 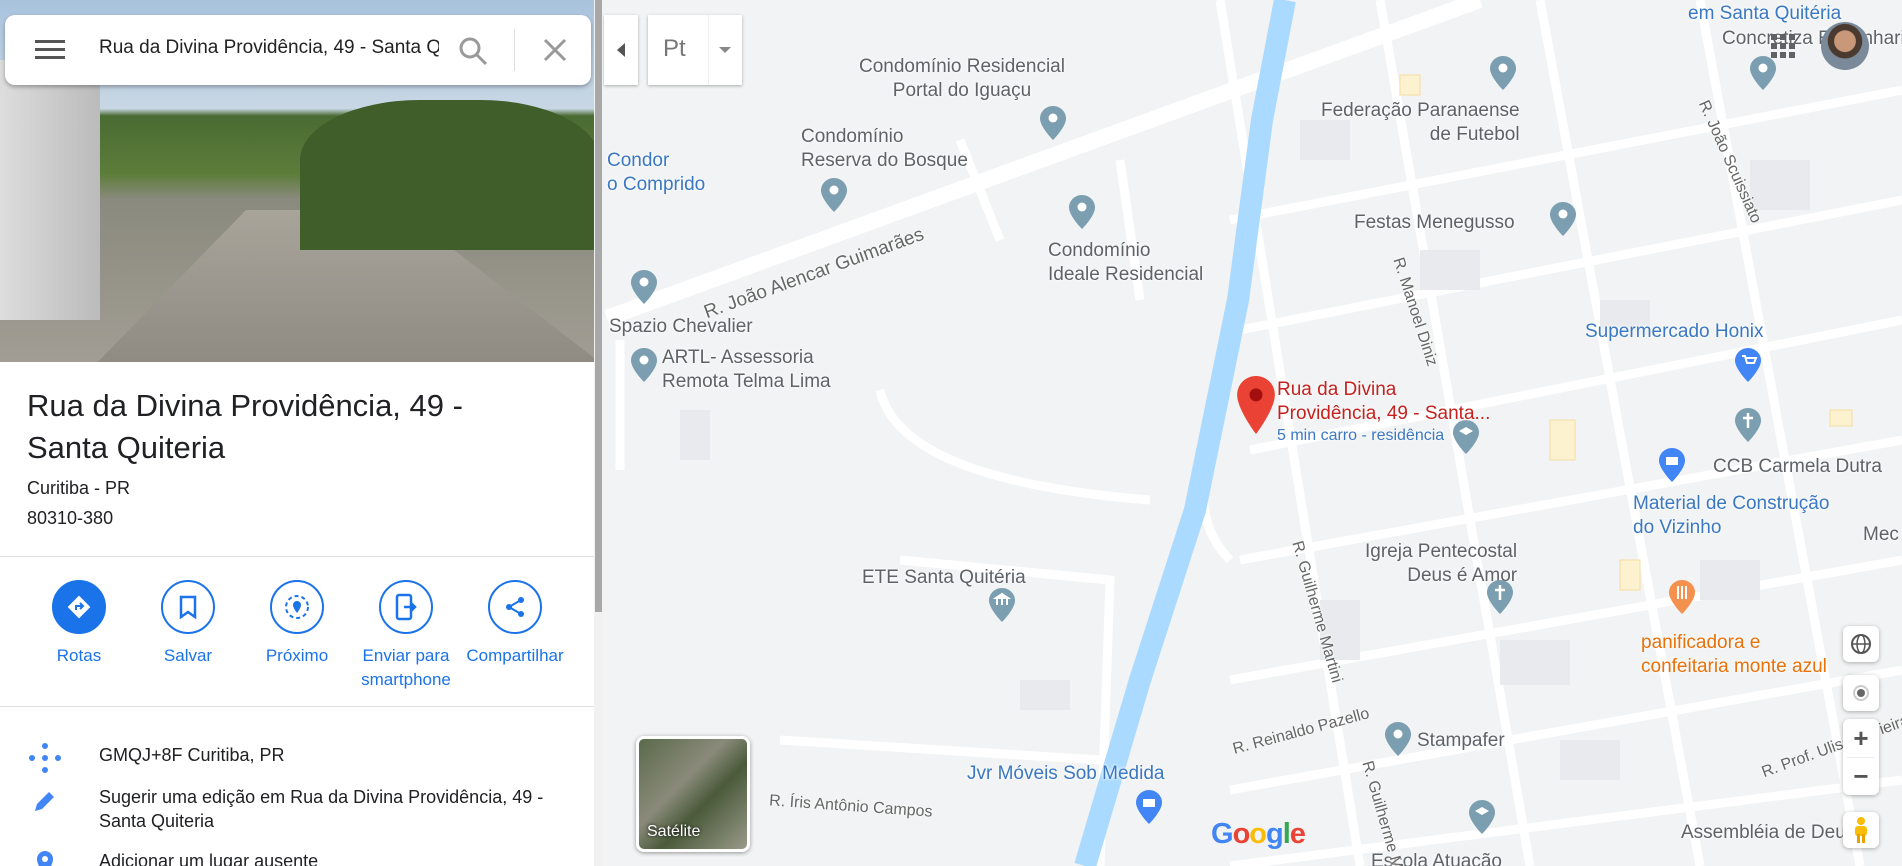 What do you see at coordinates (79, 607) in the screenshot?
I see `directions-icon` at bounding box center [79, 607].